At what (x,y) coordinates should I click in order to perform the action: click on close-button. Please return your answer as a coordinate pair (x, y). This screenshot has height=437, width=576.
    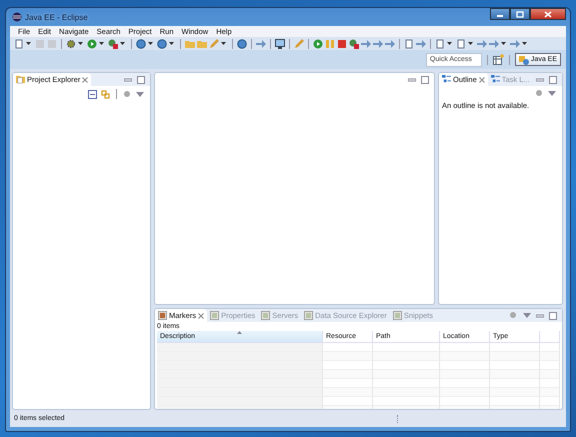
    Looking at the image, I should click on (548, 14).